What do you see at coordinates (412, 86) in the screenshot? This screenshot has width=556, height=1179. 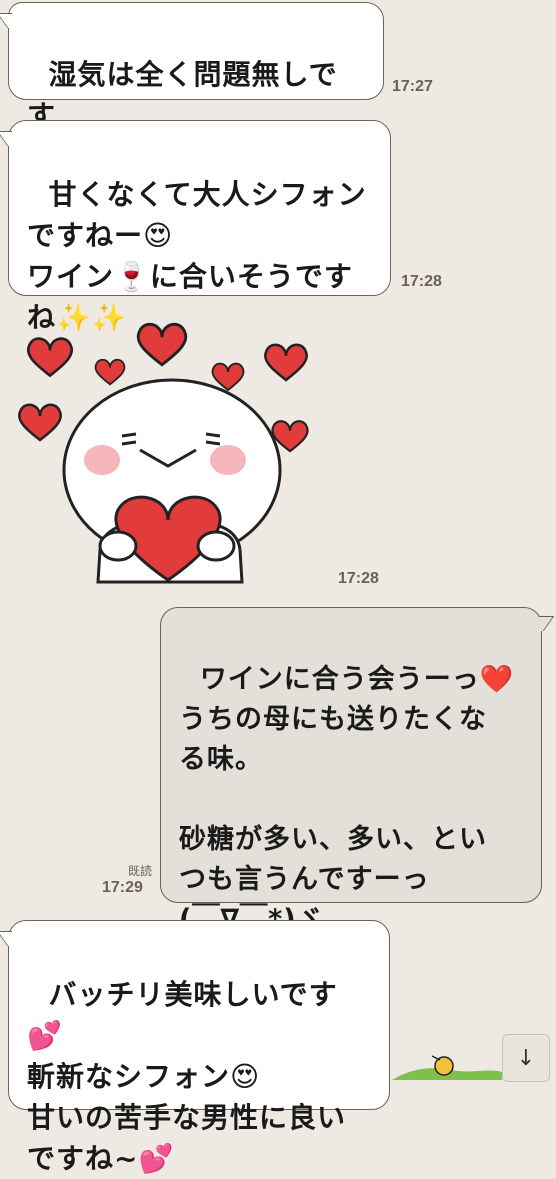 I see `message-timestamp: 17:27` at bounding box center [412, 86].